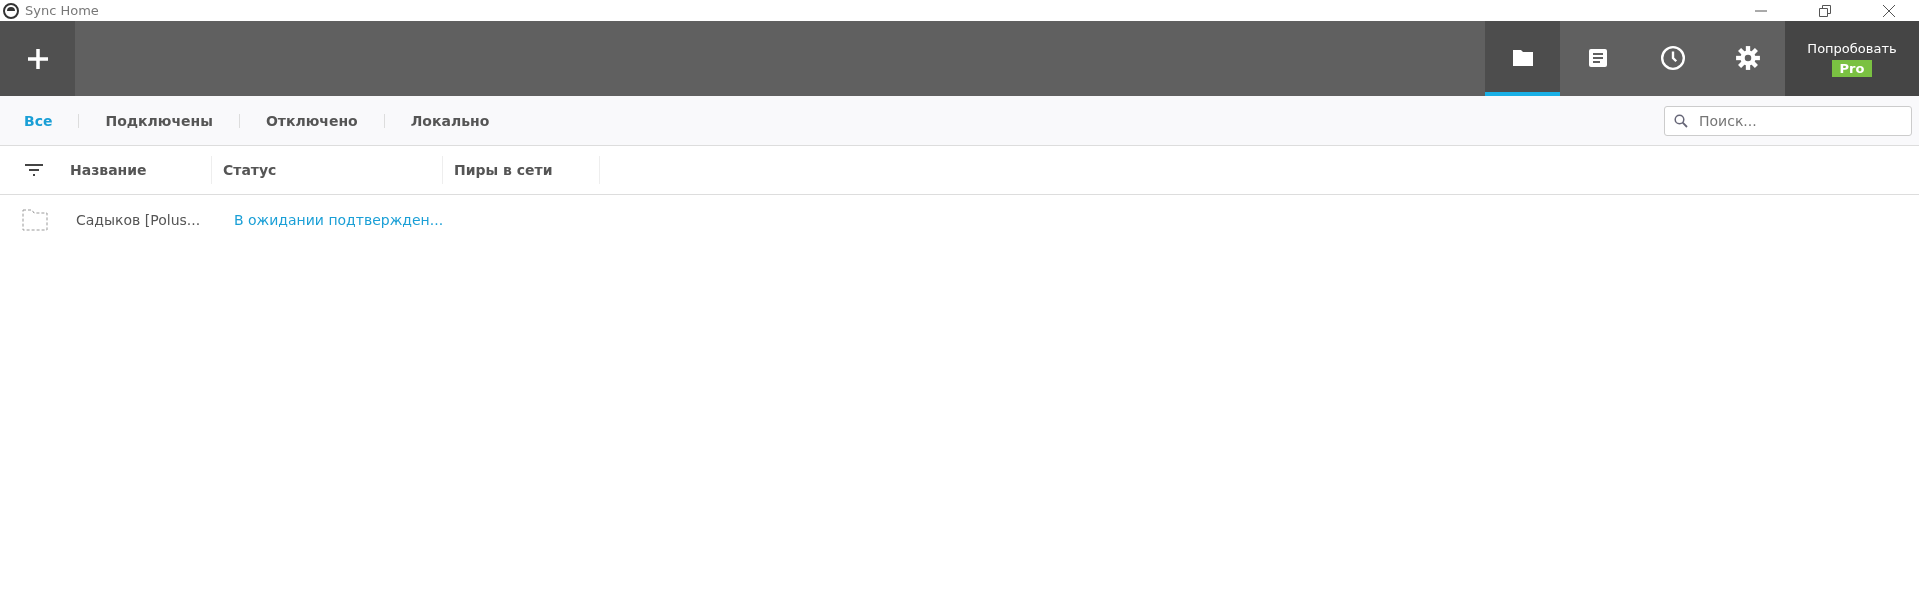 Image resolution: width=1919 pixels, height=590 pixels. Describe the element at coordinates (311, 120) in the screenshot. I see `filter-tab: Отключено` at that location.